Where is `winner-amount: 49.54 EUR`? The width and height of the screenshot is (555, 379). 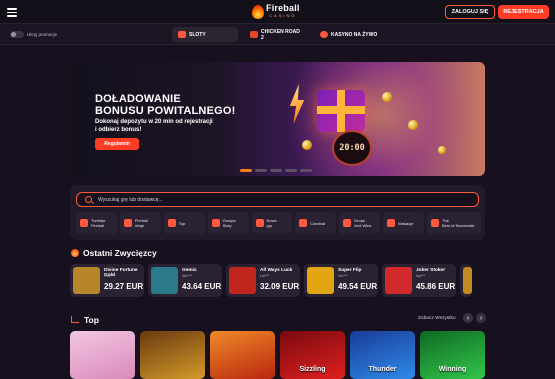
winner-amount: 49.54 EUR is located at coordinates (358, 286).